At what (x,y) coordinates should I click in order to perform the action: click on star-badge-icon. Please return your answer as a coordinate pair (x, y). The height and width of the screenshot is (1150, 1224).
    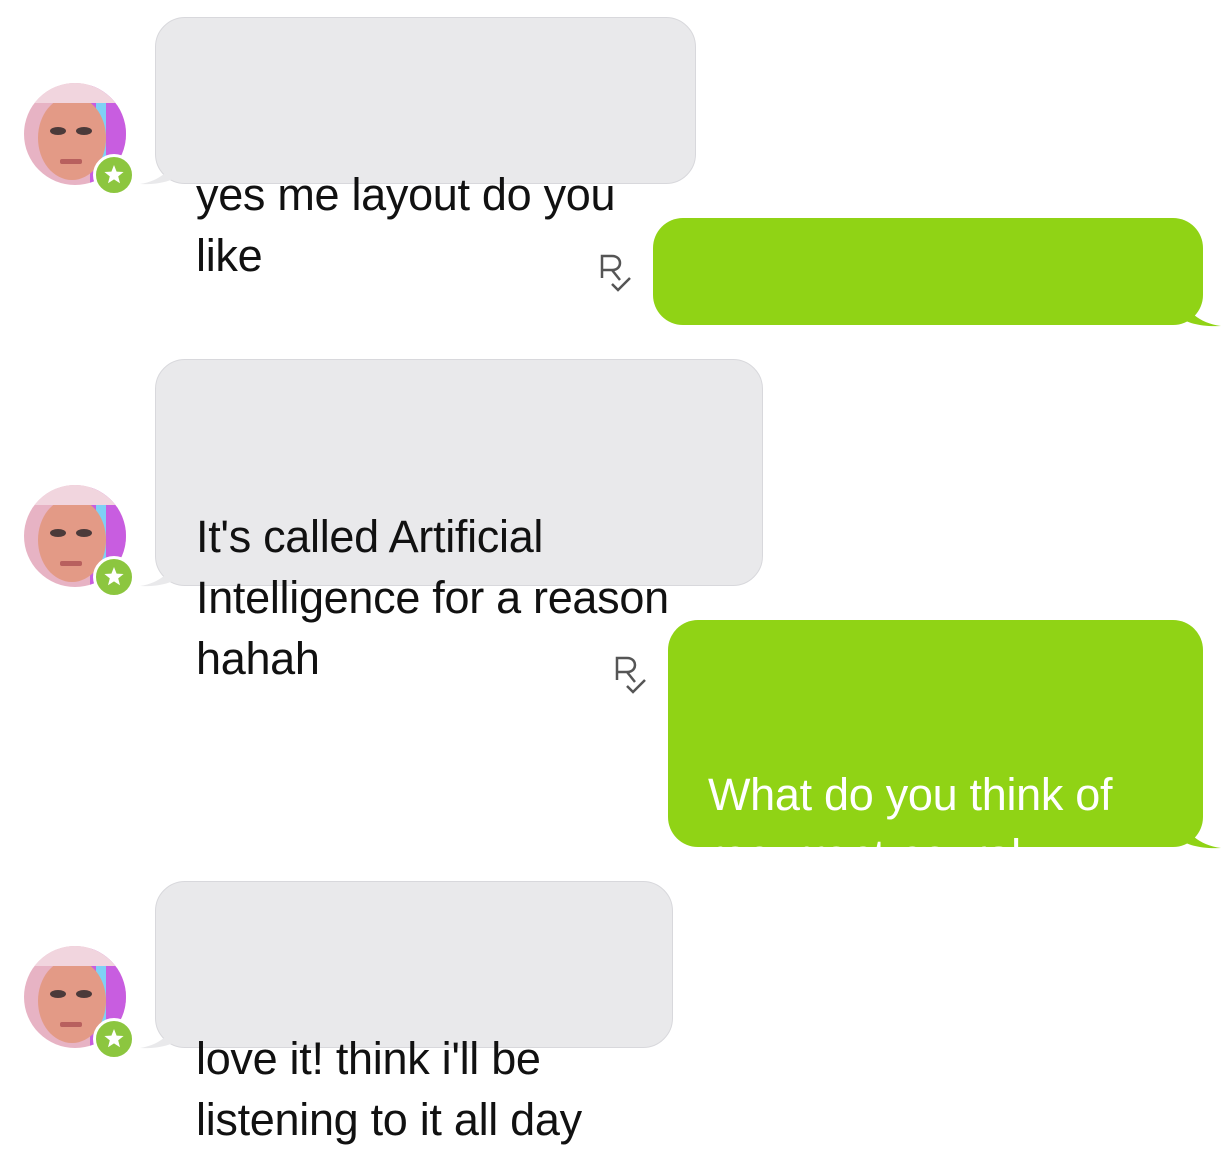
    Looking at the image, I should click on (114, 1039).